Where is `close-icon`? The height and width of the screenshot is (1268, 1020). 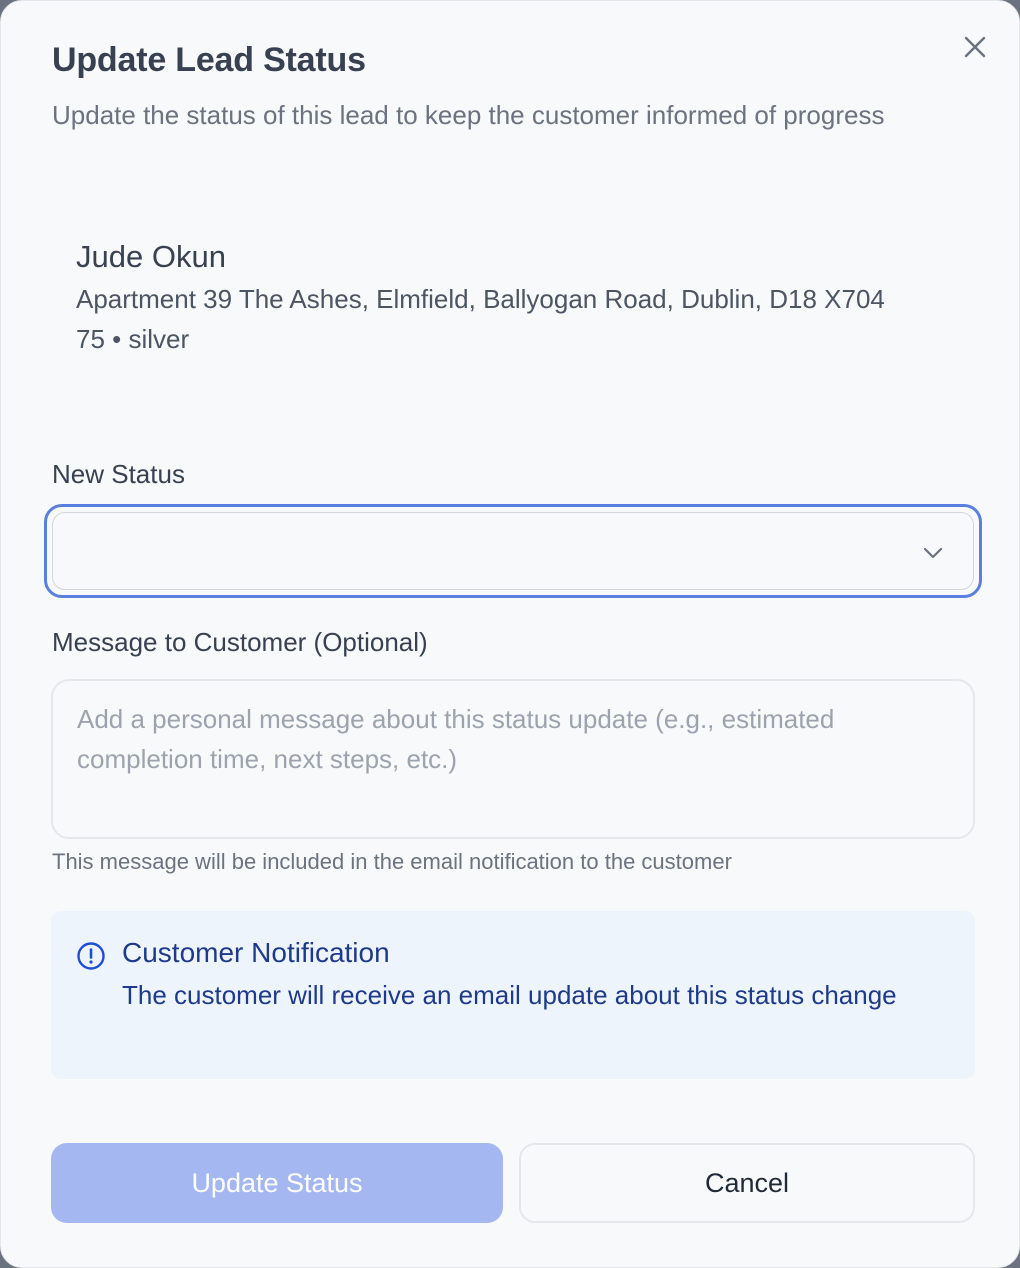 close-icon is located at coordinates (975, 47).